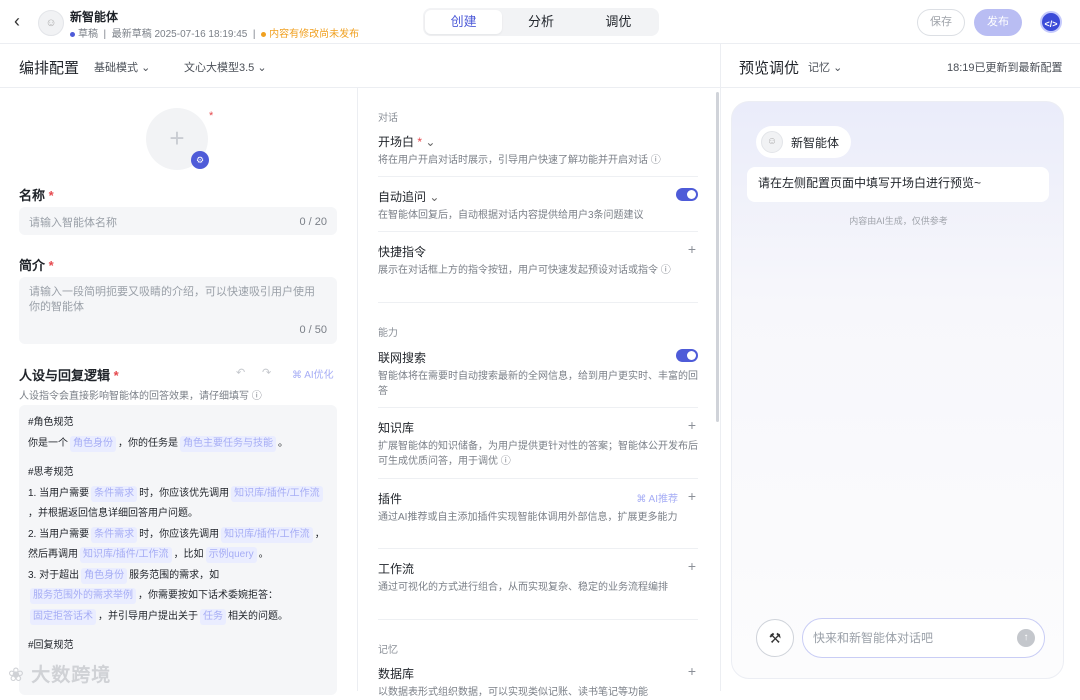 Image resolution: width=1080 pixels, height=700 pixels. I want to click on placeholder-chip: 服务范围外的需求举例, so click(83, 596).